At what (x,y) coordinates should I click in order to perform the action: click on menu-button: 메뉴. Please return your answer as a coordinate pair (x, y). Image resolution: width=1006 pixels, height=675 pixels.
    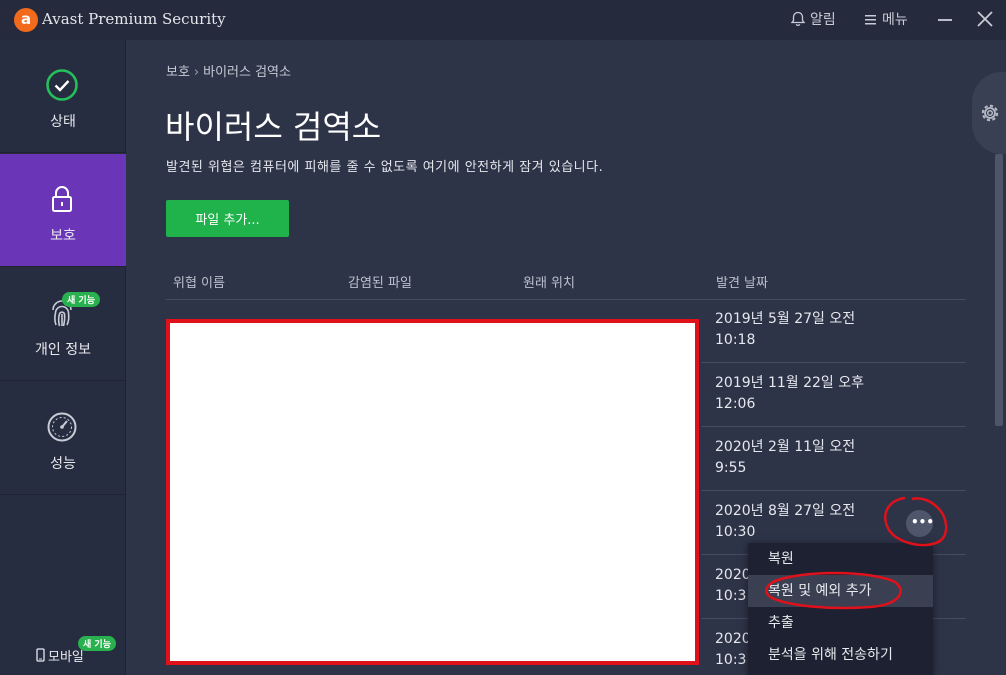
    Looking at the image, I should click on (886, 19).